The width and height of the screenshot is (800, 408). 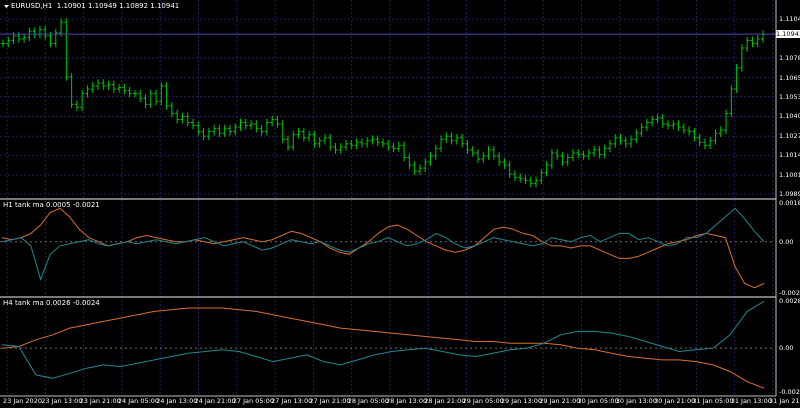 What do you see at coordinates (483, 401) in the screenshot?
I see `time-tick: 29 Jan 05:00` at bounding box center [483, 401].